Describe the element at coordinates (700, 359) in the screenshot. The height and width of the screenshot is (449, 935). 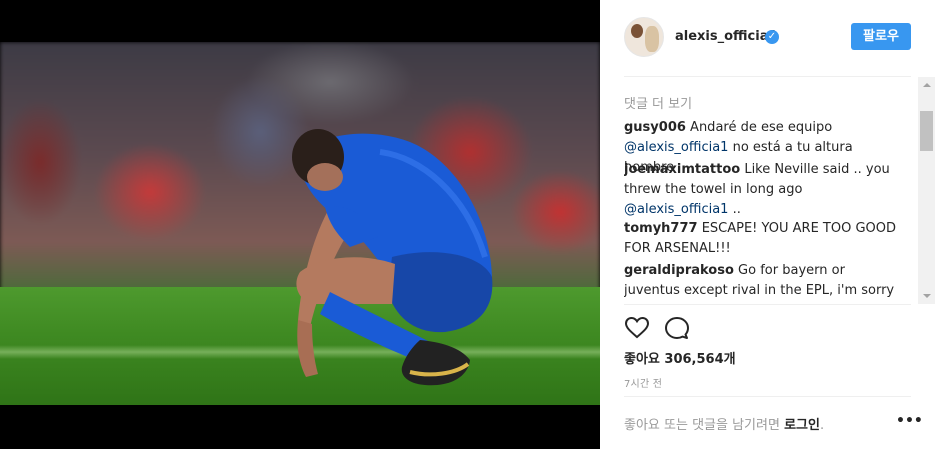
I see `likes-value: 306,564개` at that location.